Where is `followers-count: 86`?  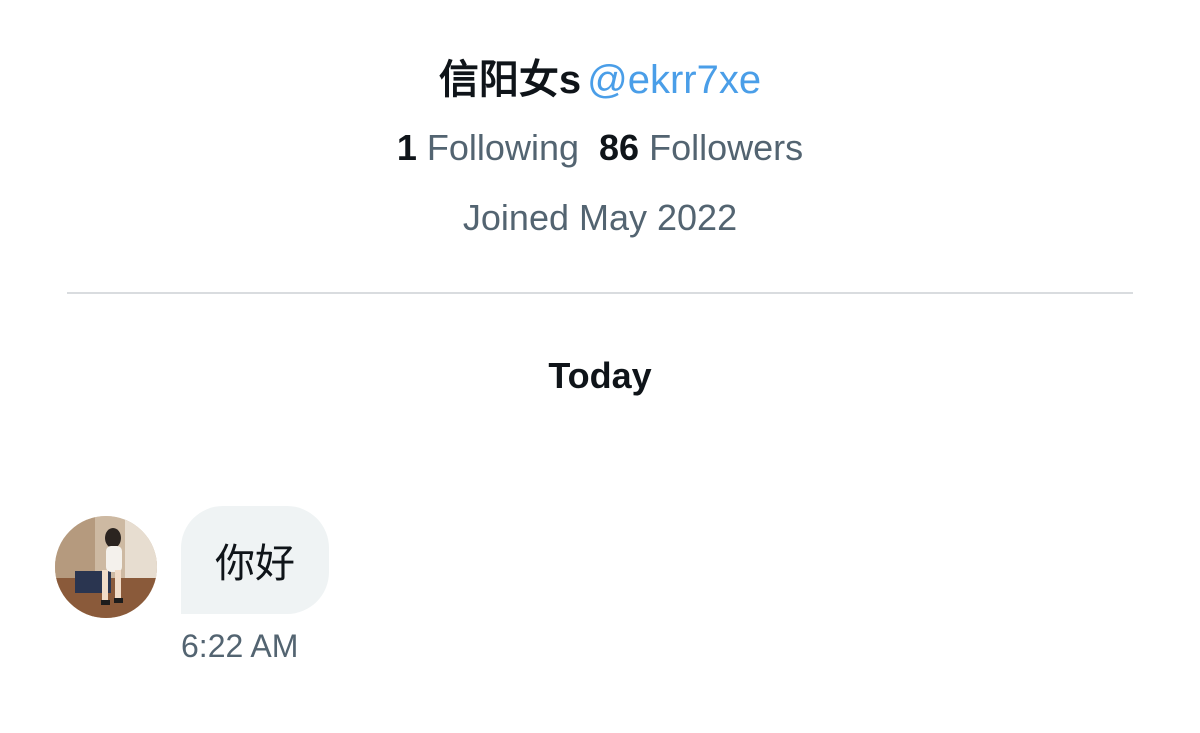 followers-count: 86 is located at coordinates (619, 147).